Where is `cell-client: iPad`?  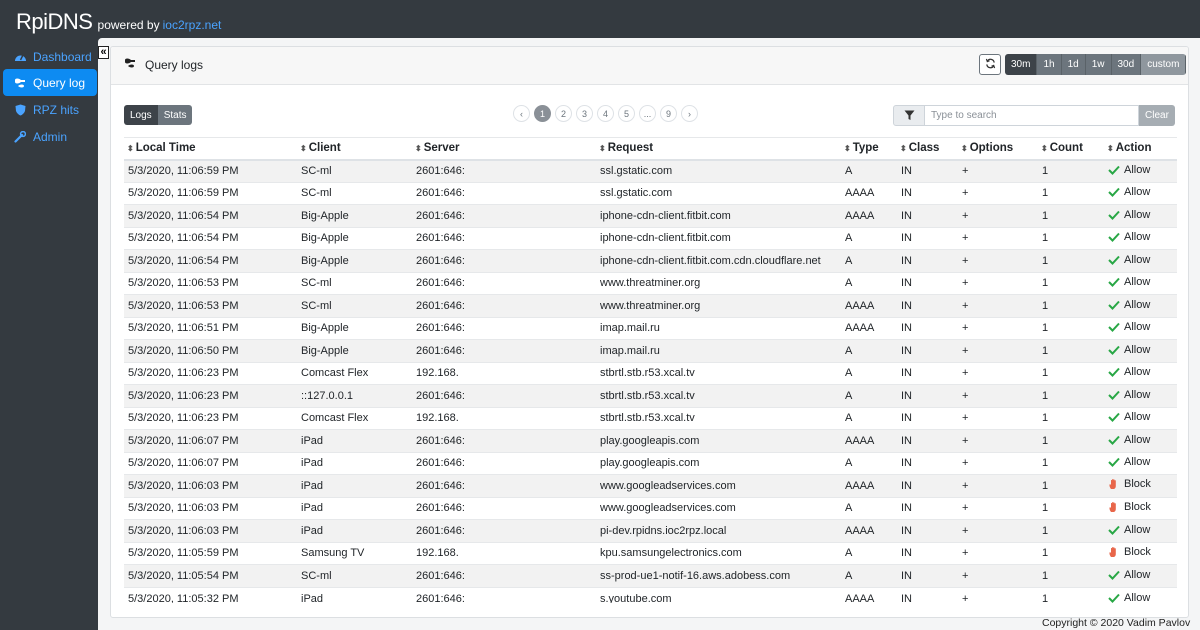 cell-client: iPad is located at coordinates (354, 508).